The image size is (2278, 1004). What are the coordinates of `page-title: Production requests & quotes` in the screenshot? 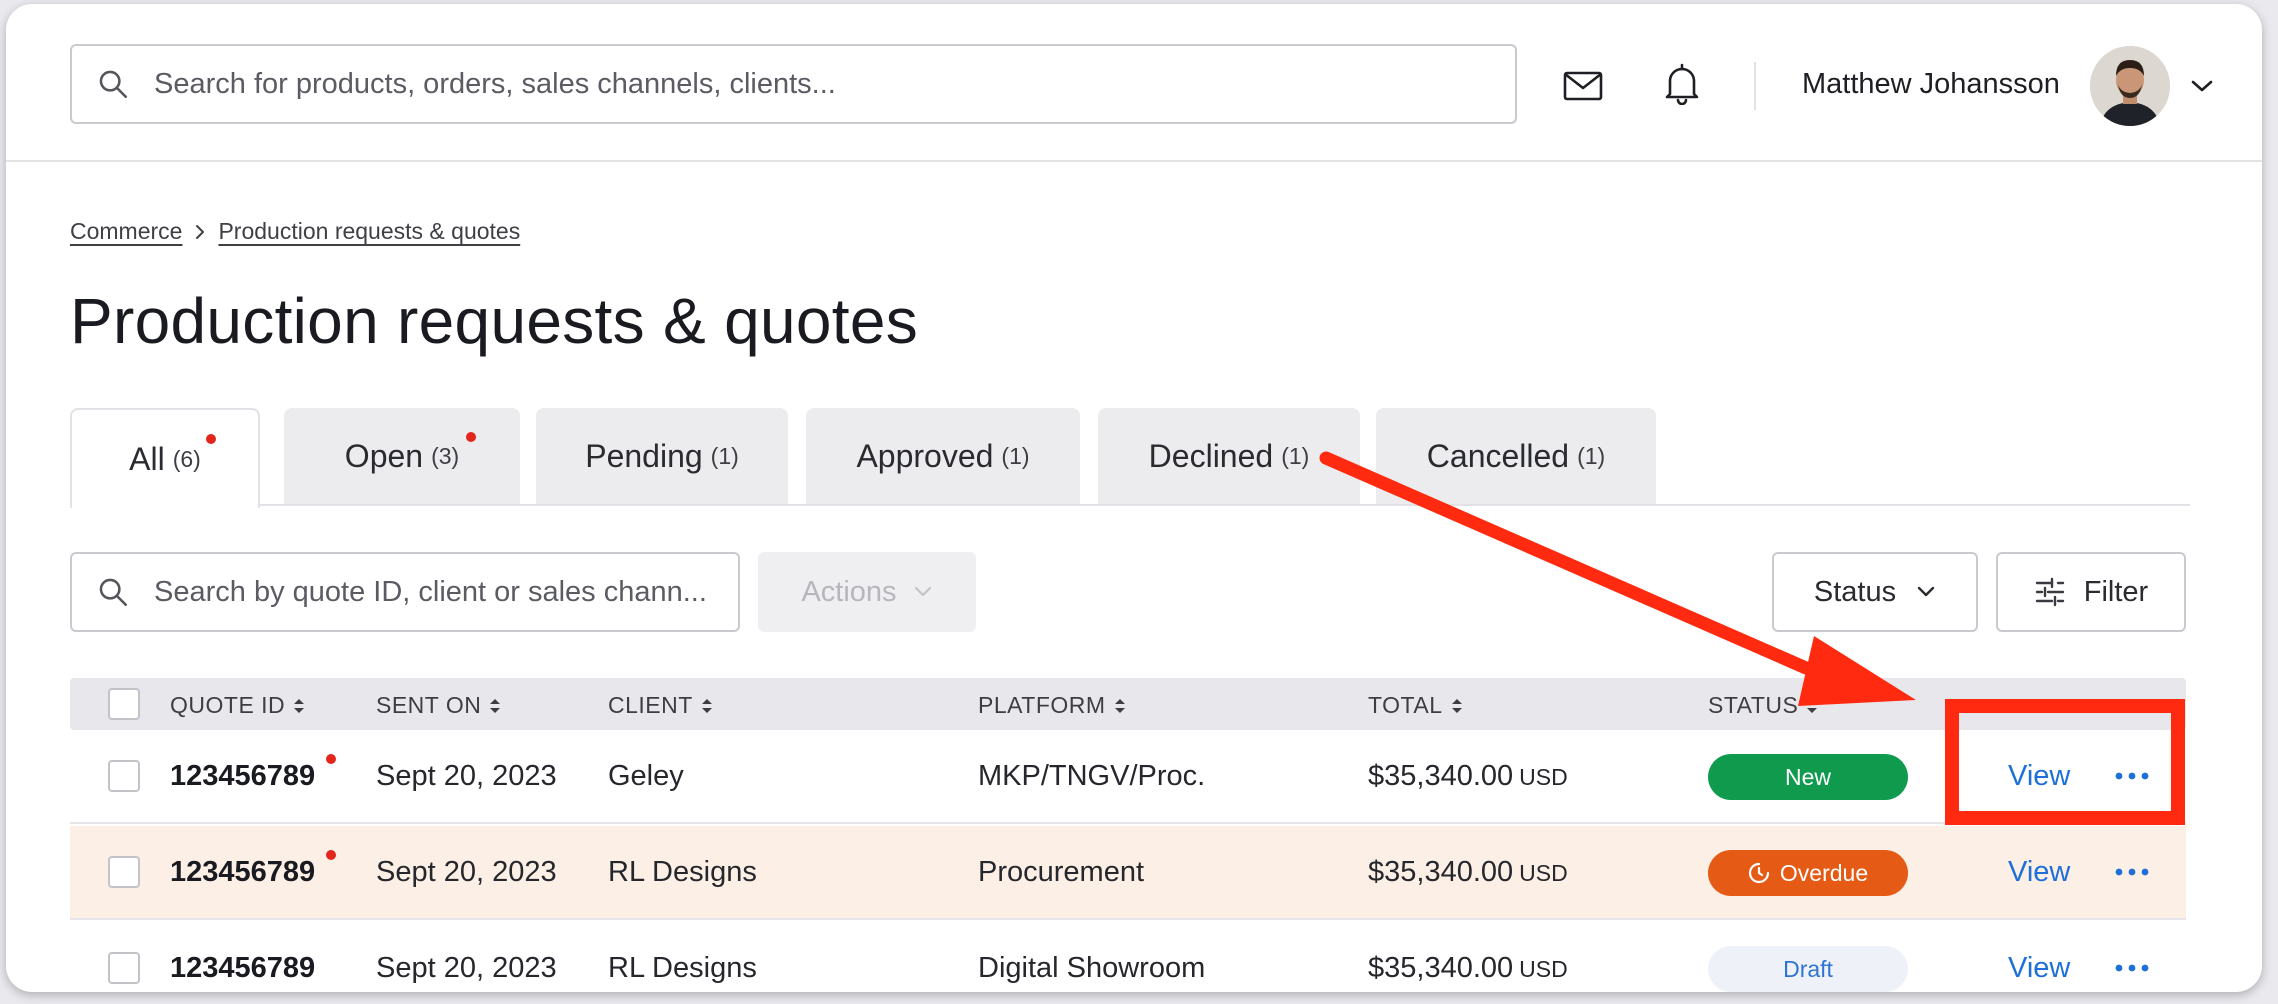 It's located at (494, 321).